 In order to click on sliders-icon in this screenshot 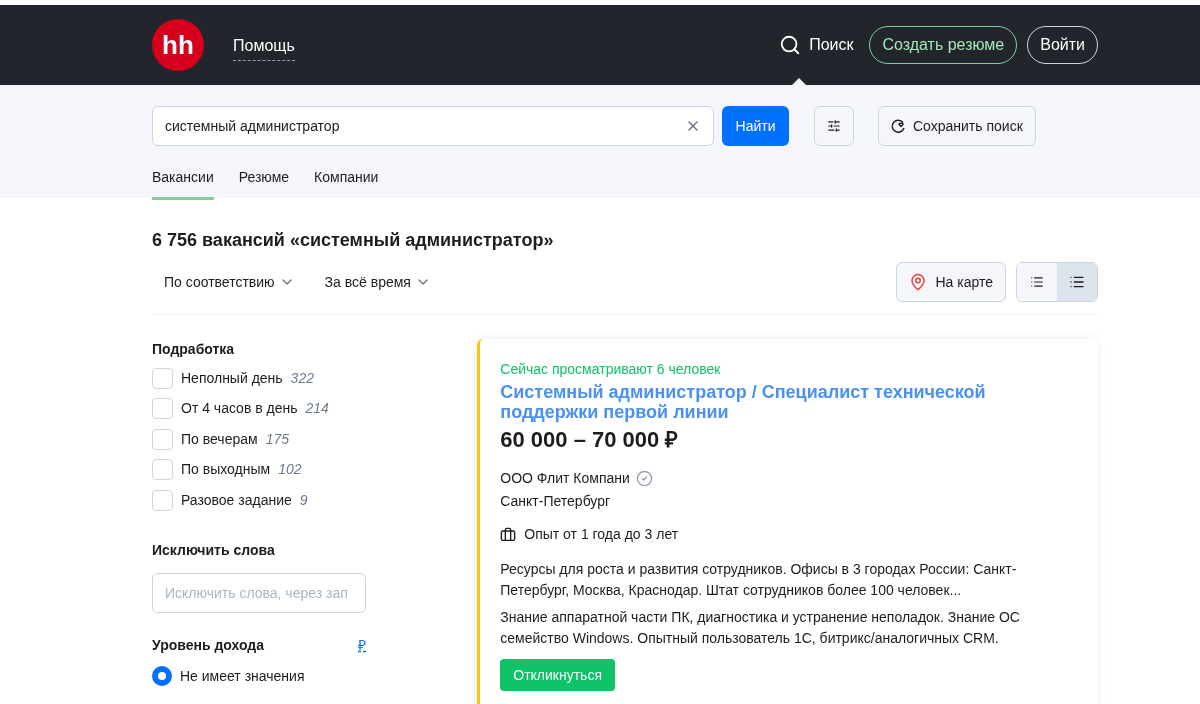, I will do `click(834, 126)`.